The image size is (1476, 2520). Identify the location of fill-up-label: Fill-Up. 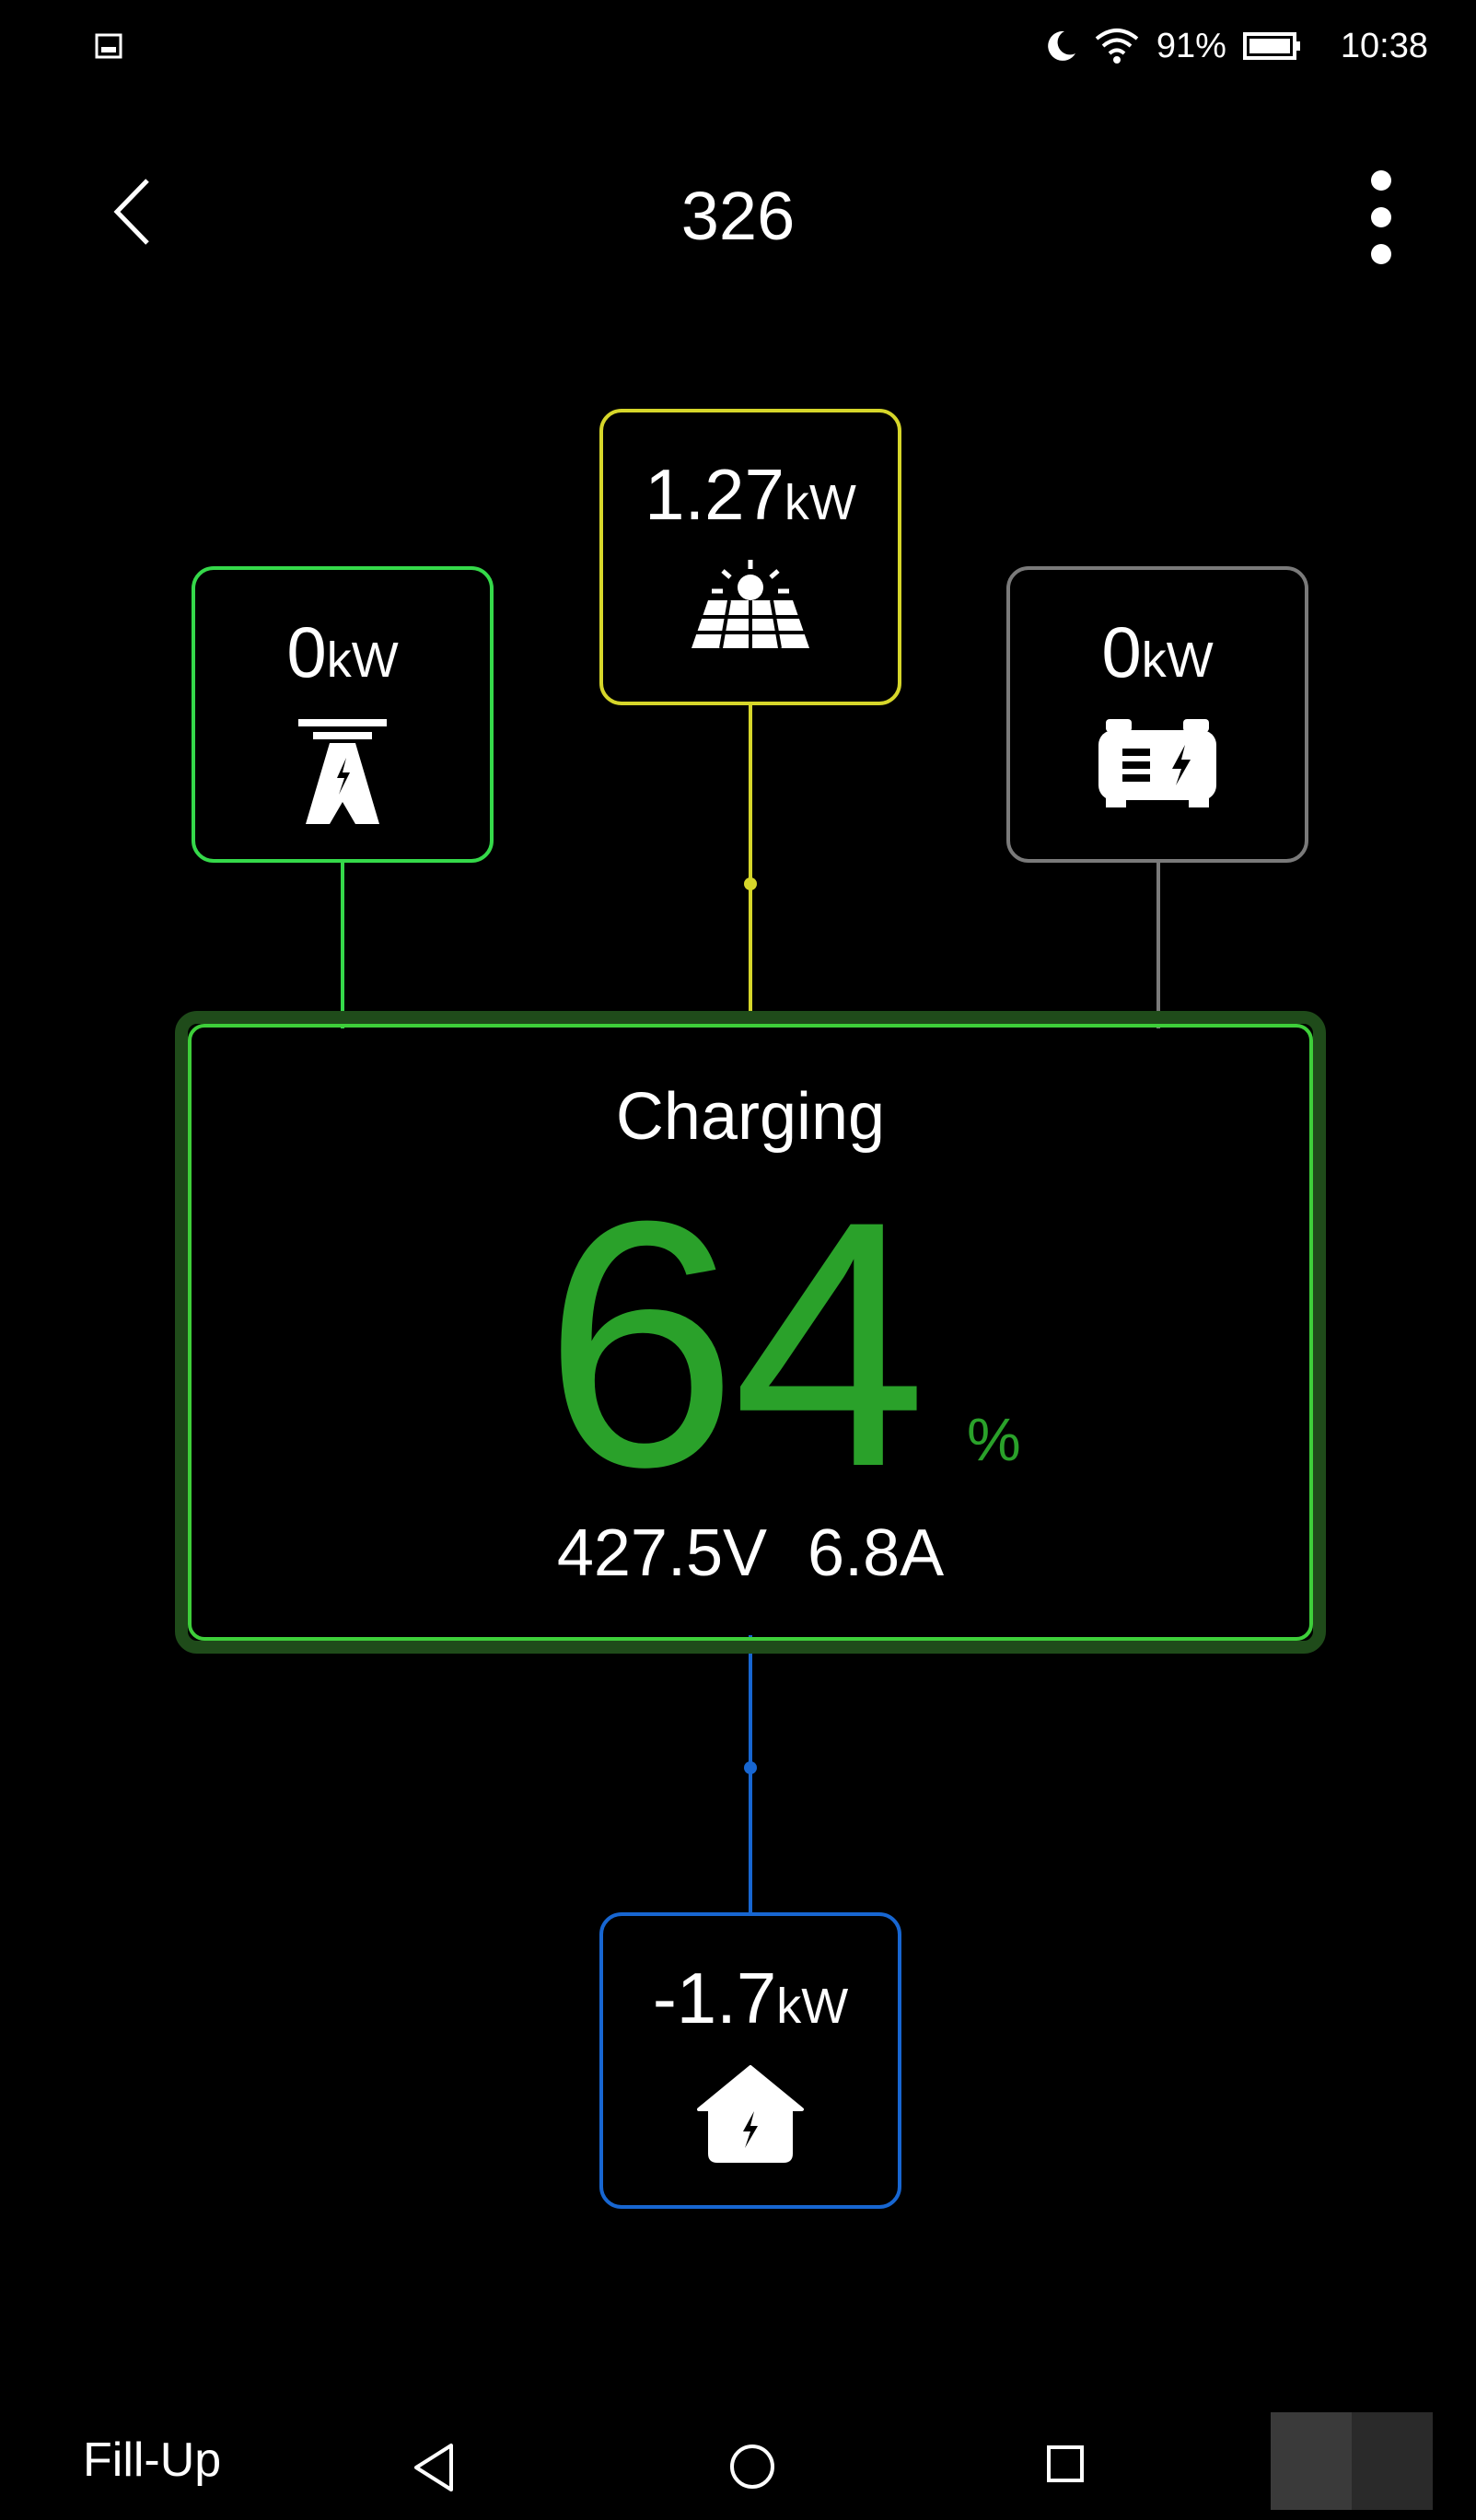
(152, 2460).